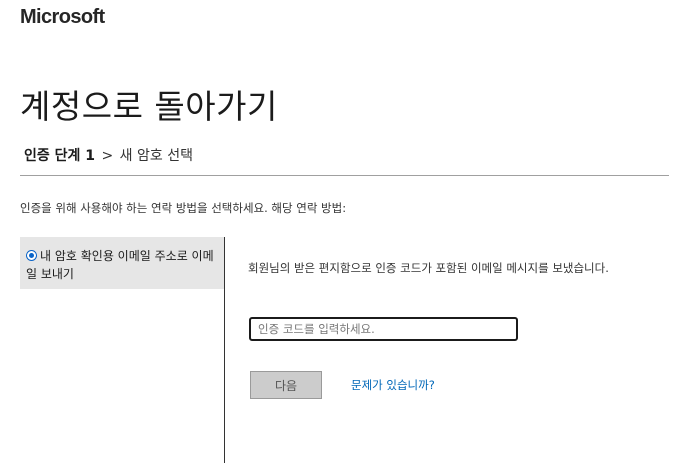 The image size is (674, 463). Describe the element at coordinates (393, 385) in the screenshot. I see `having-trouble-link: 문제가 있습니까?` at that location.